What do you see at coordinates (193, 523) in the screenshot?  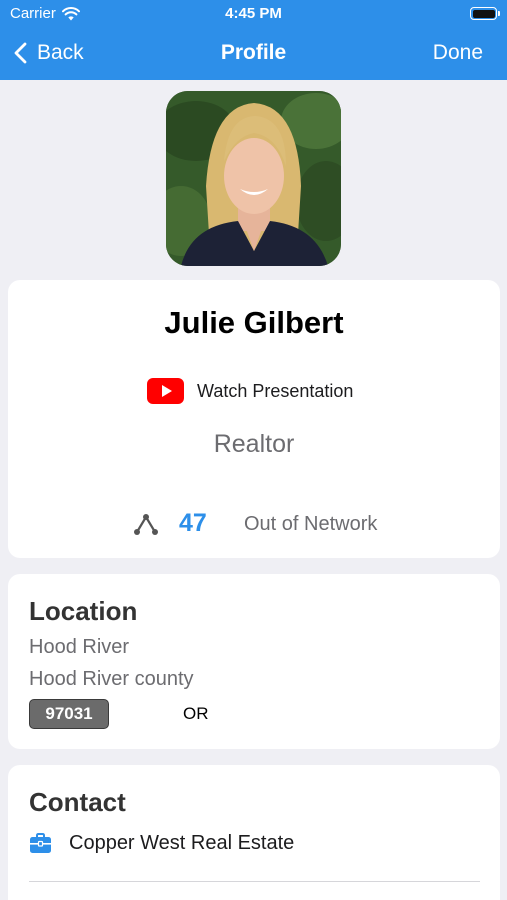 I see `network-count: 47` at bounding box center [193, 523].